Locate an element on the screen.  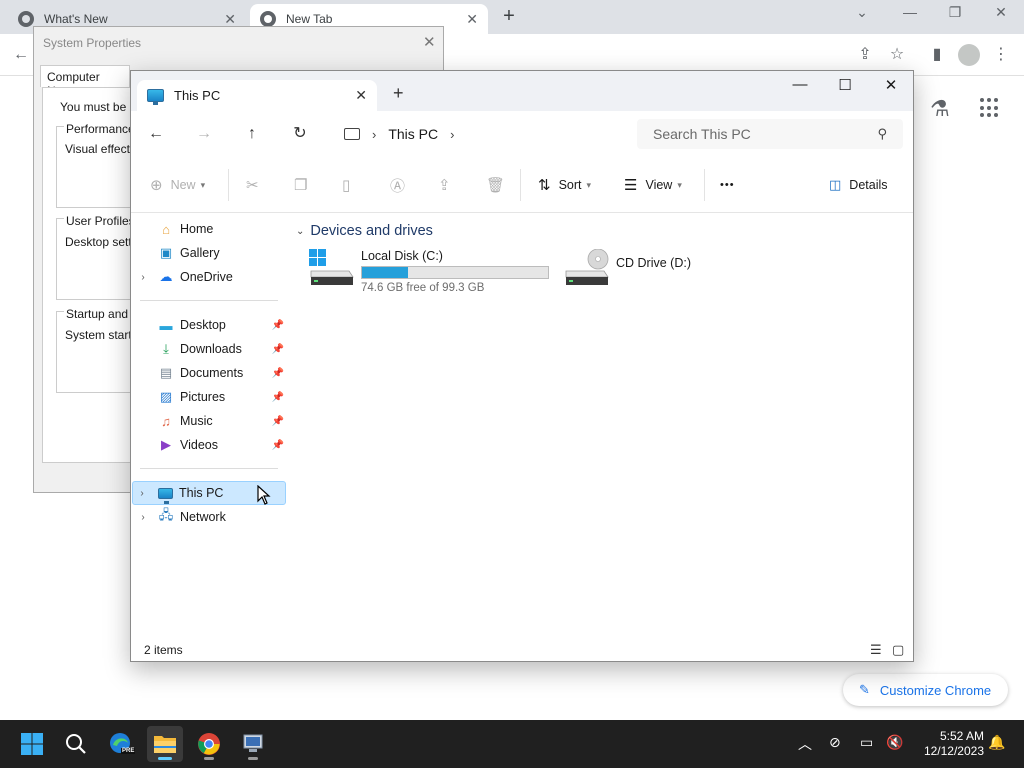
intro-text: You must be lo is located at coordinates (99, 107).